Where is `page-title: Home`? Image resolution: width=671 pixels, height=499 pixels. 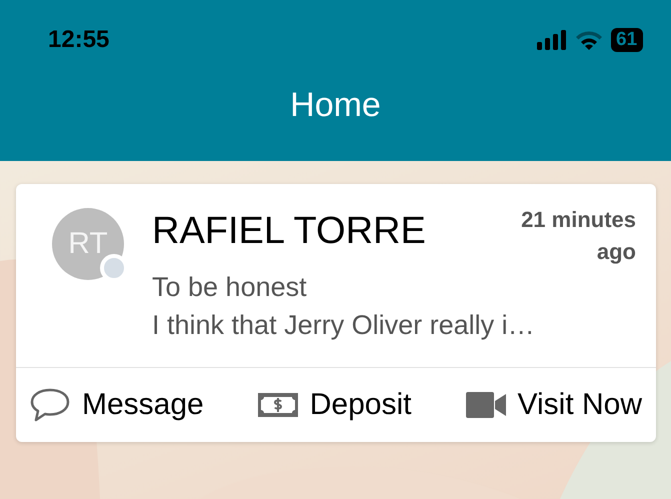 page-title: Home is located at coordinates (335, 105).